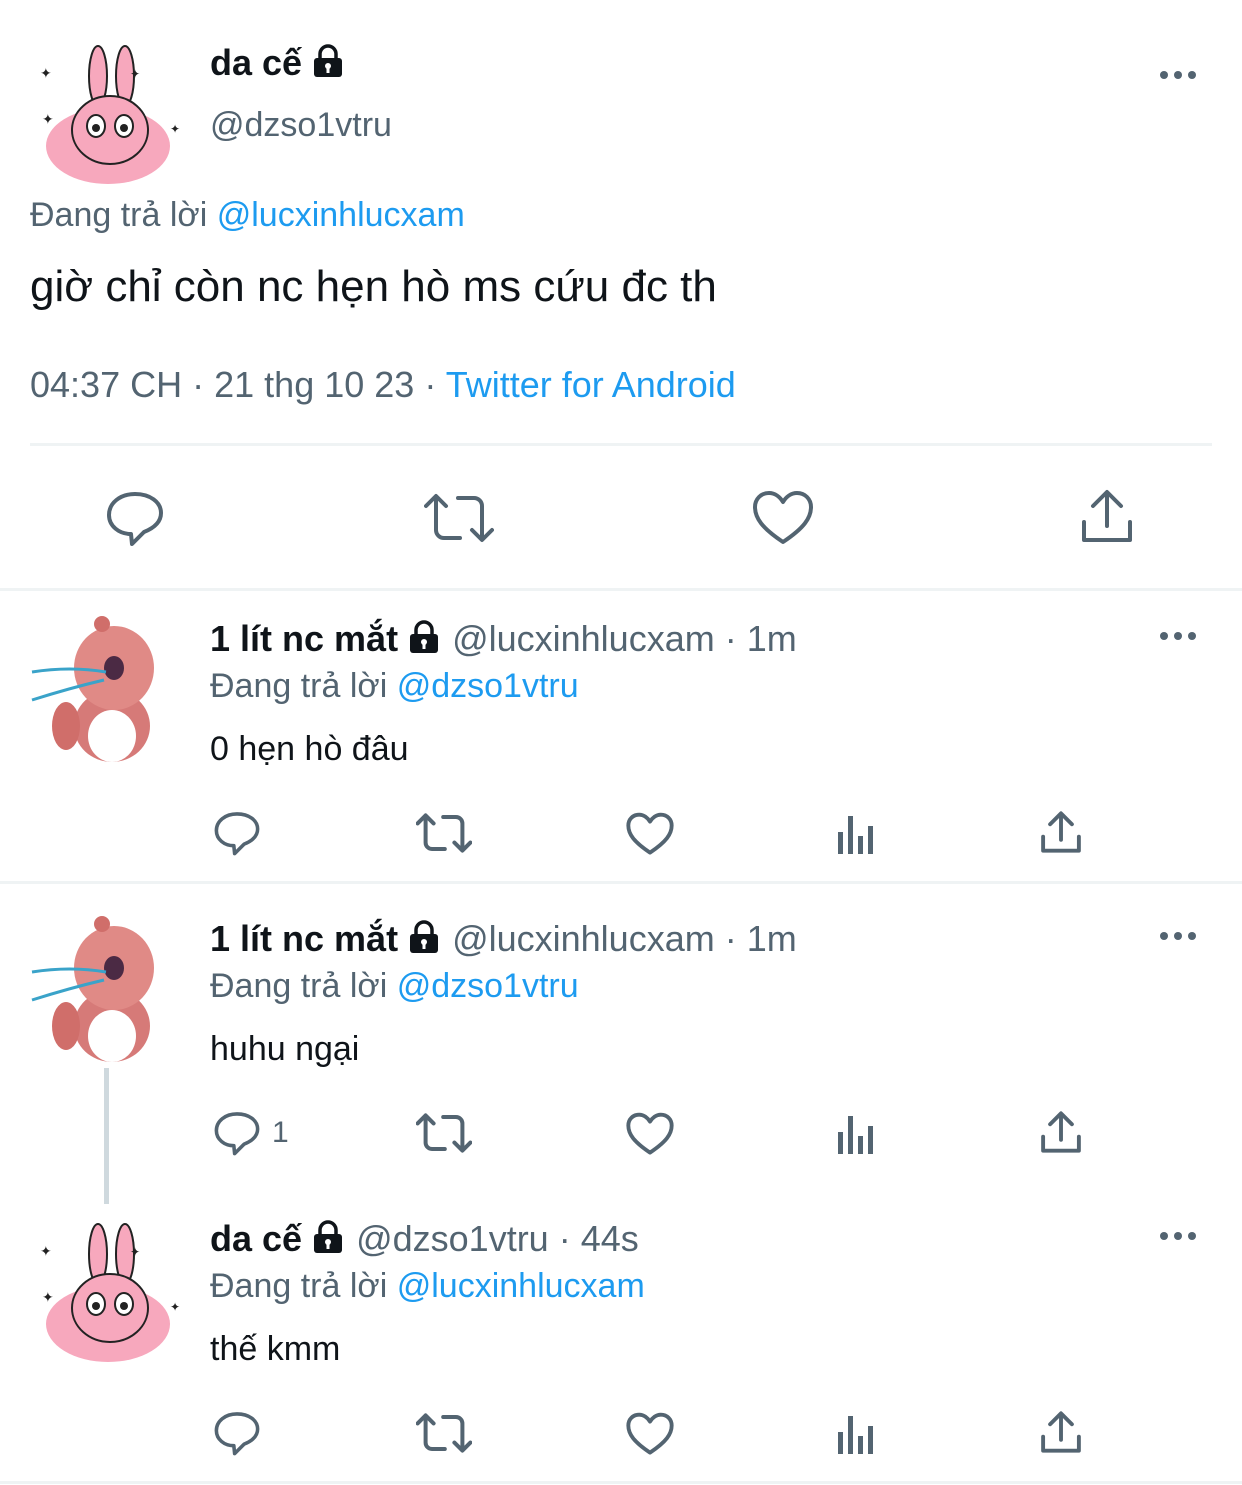 The width and height of the screenshot is (1242, 1485). I want to click on reply-count: 1, so click(280, 1132).